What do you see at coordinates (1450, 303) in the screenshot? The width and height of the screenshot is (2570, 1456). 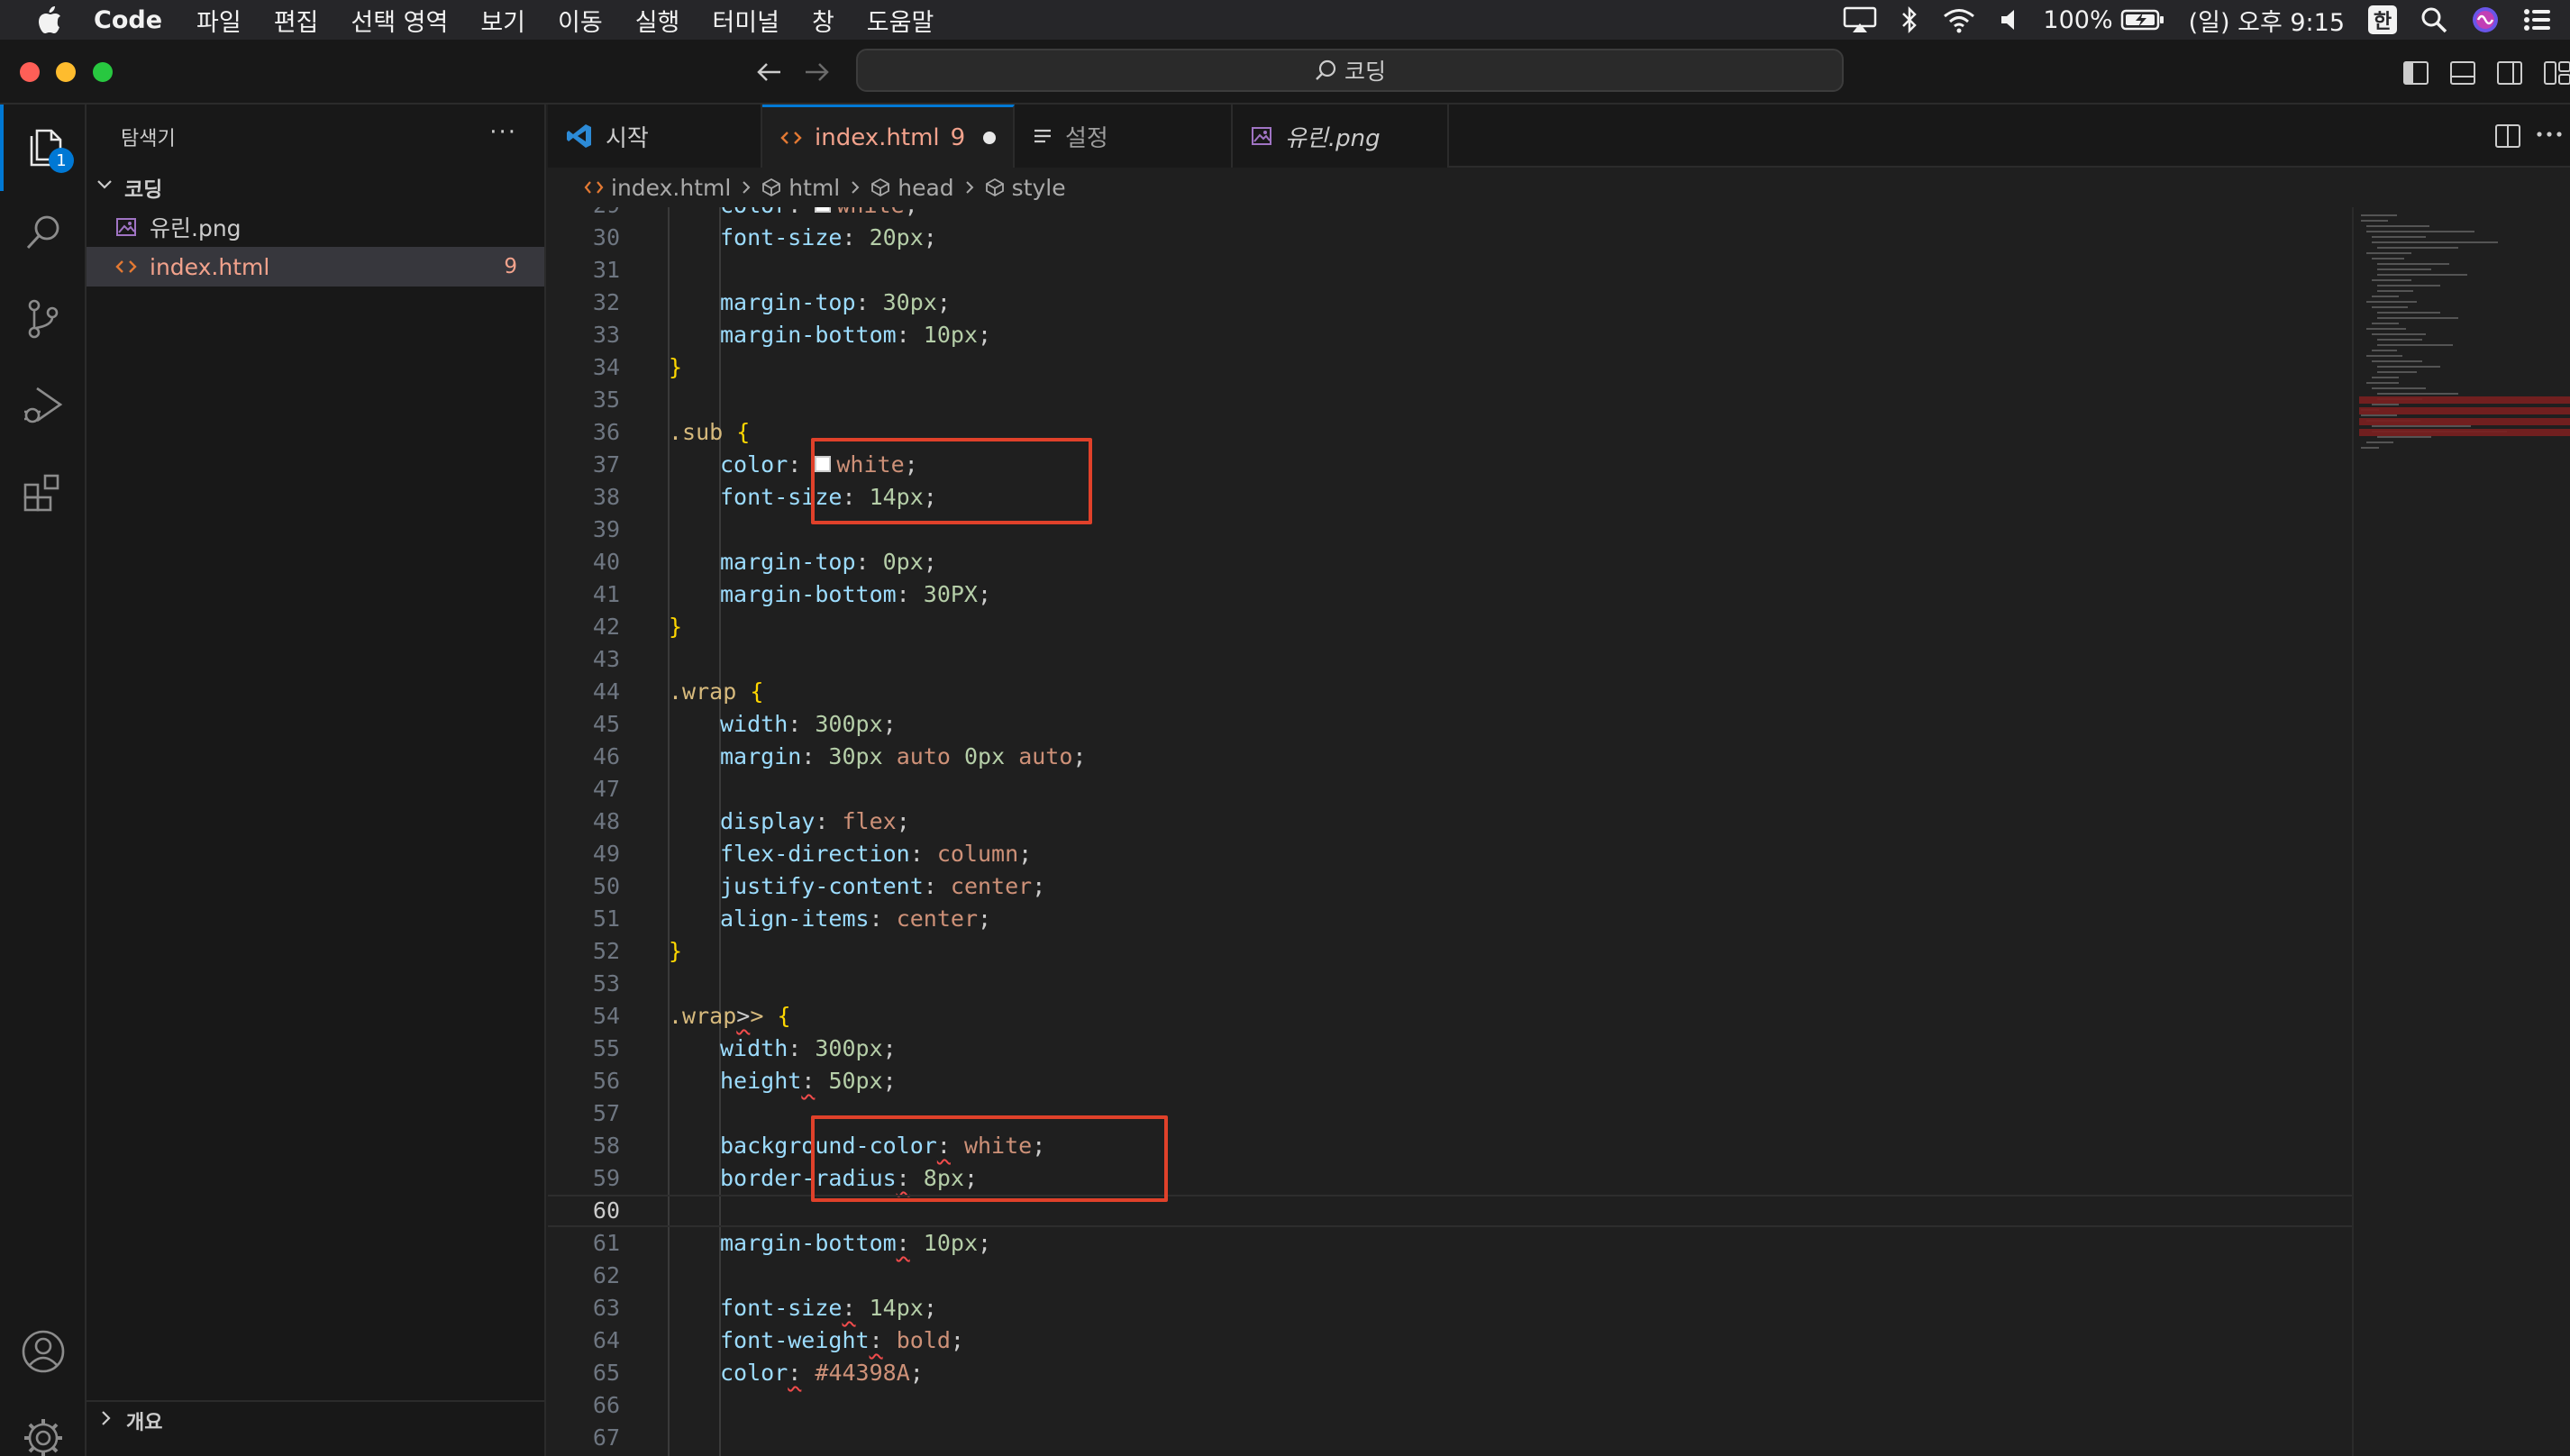 I see `code-line: 32 margin-top: 30px;` at bounding box center [1450, 303].